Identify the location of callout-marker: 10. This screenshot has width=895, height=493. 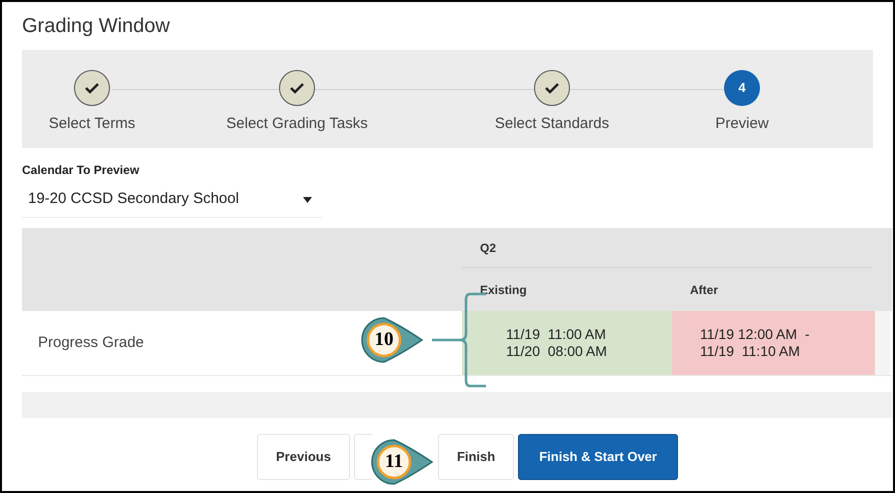
(392, 340).